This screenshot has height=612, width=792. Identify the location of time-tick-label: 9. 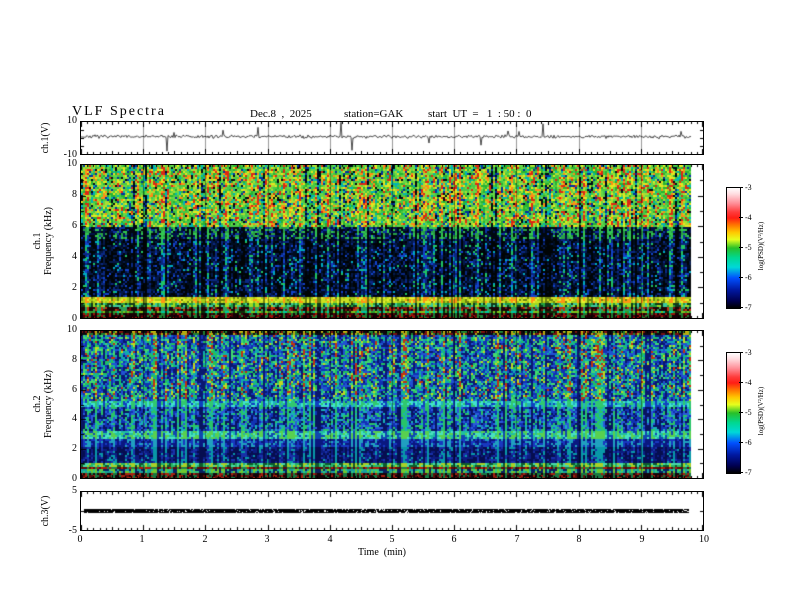
(642, 539).